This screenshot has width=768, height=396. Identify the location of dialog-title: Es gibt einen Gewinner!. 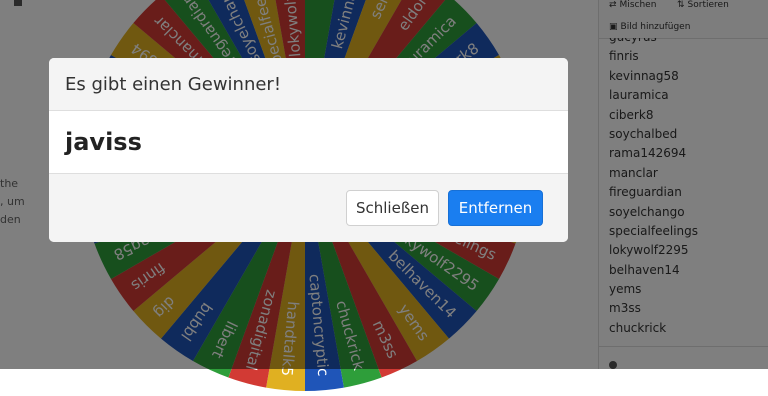
(173, 84).